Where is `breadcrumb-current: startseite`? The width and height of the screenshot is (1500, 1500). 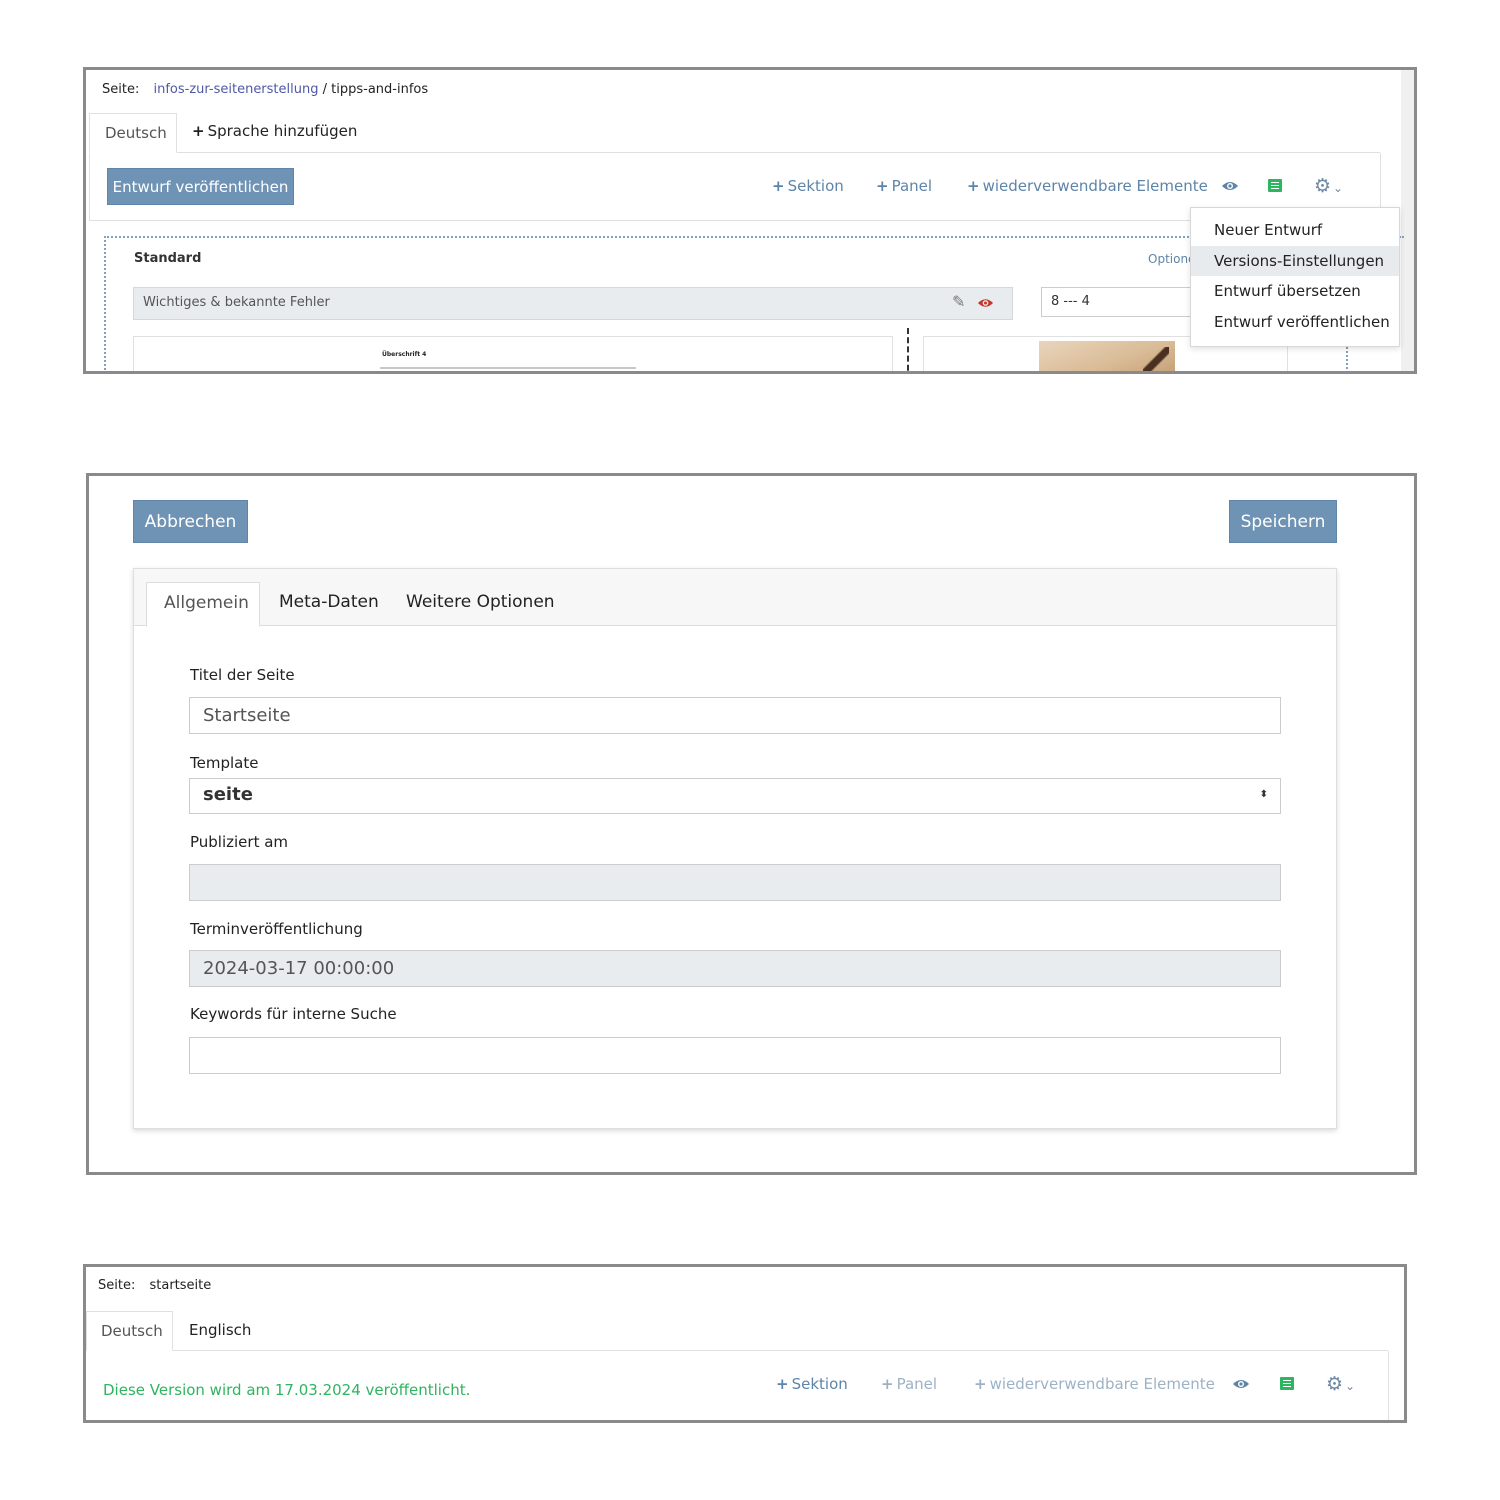 breadcrumb-current: startseite is located at coordinates (180, 1285).